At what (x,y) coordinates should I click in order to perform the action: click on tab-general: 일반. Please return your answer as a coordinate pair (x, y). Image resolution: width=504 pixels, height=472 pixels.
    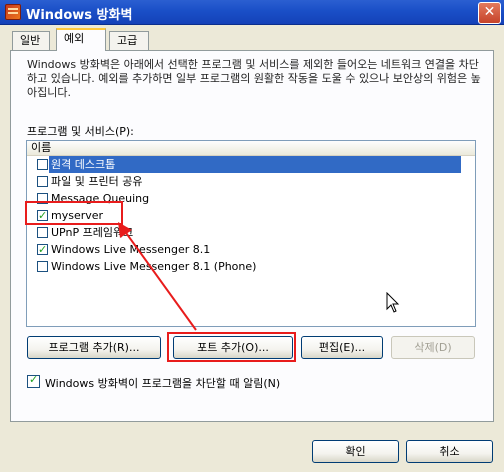
    Looking at the image, I should click on (31, 40).